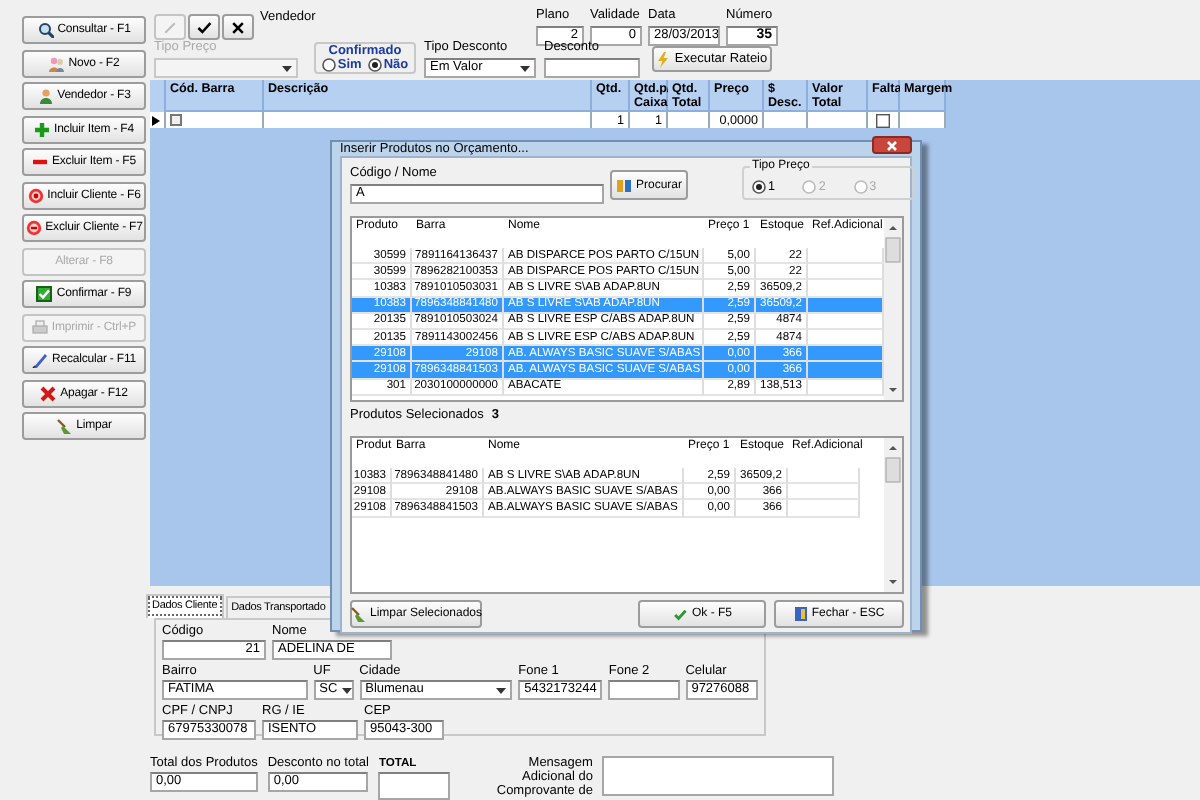  Describe the element at coordinates (800, 614) in the screenshot. I see `door-icon` at that location.